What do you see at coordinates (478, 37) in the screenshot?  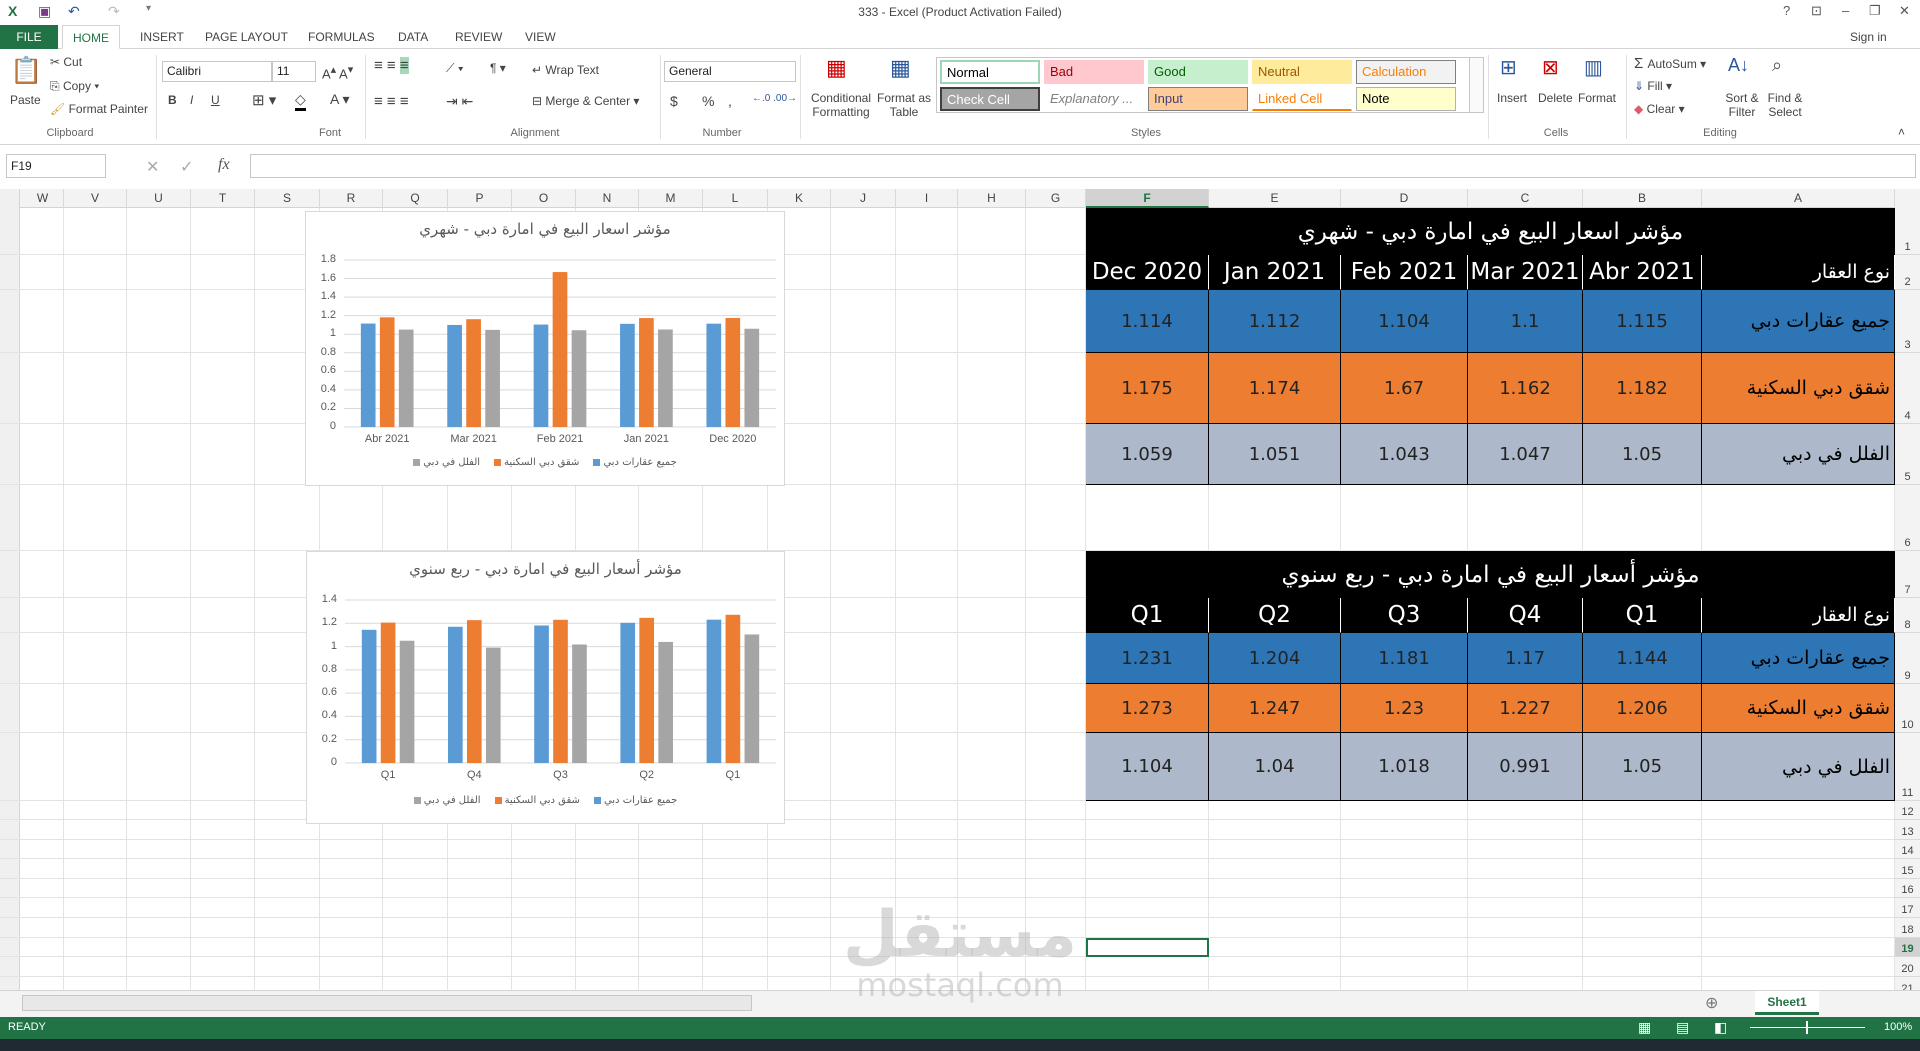 I see `tab-review: REVIEW` at bounding box center [478, 37].